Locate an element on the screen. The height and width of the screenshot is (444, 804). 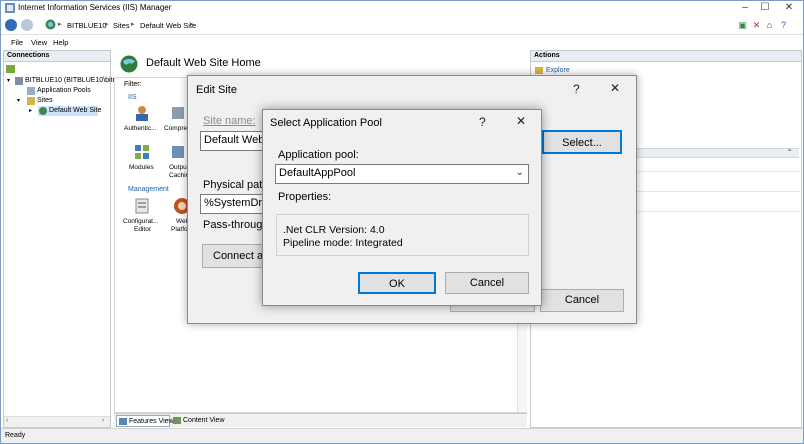
site-name-field: Default Web is located at coordinates (235, 141).